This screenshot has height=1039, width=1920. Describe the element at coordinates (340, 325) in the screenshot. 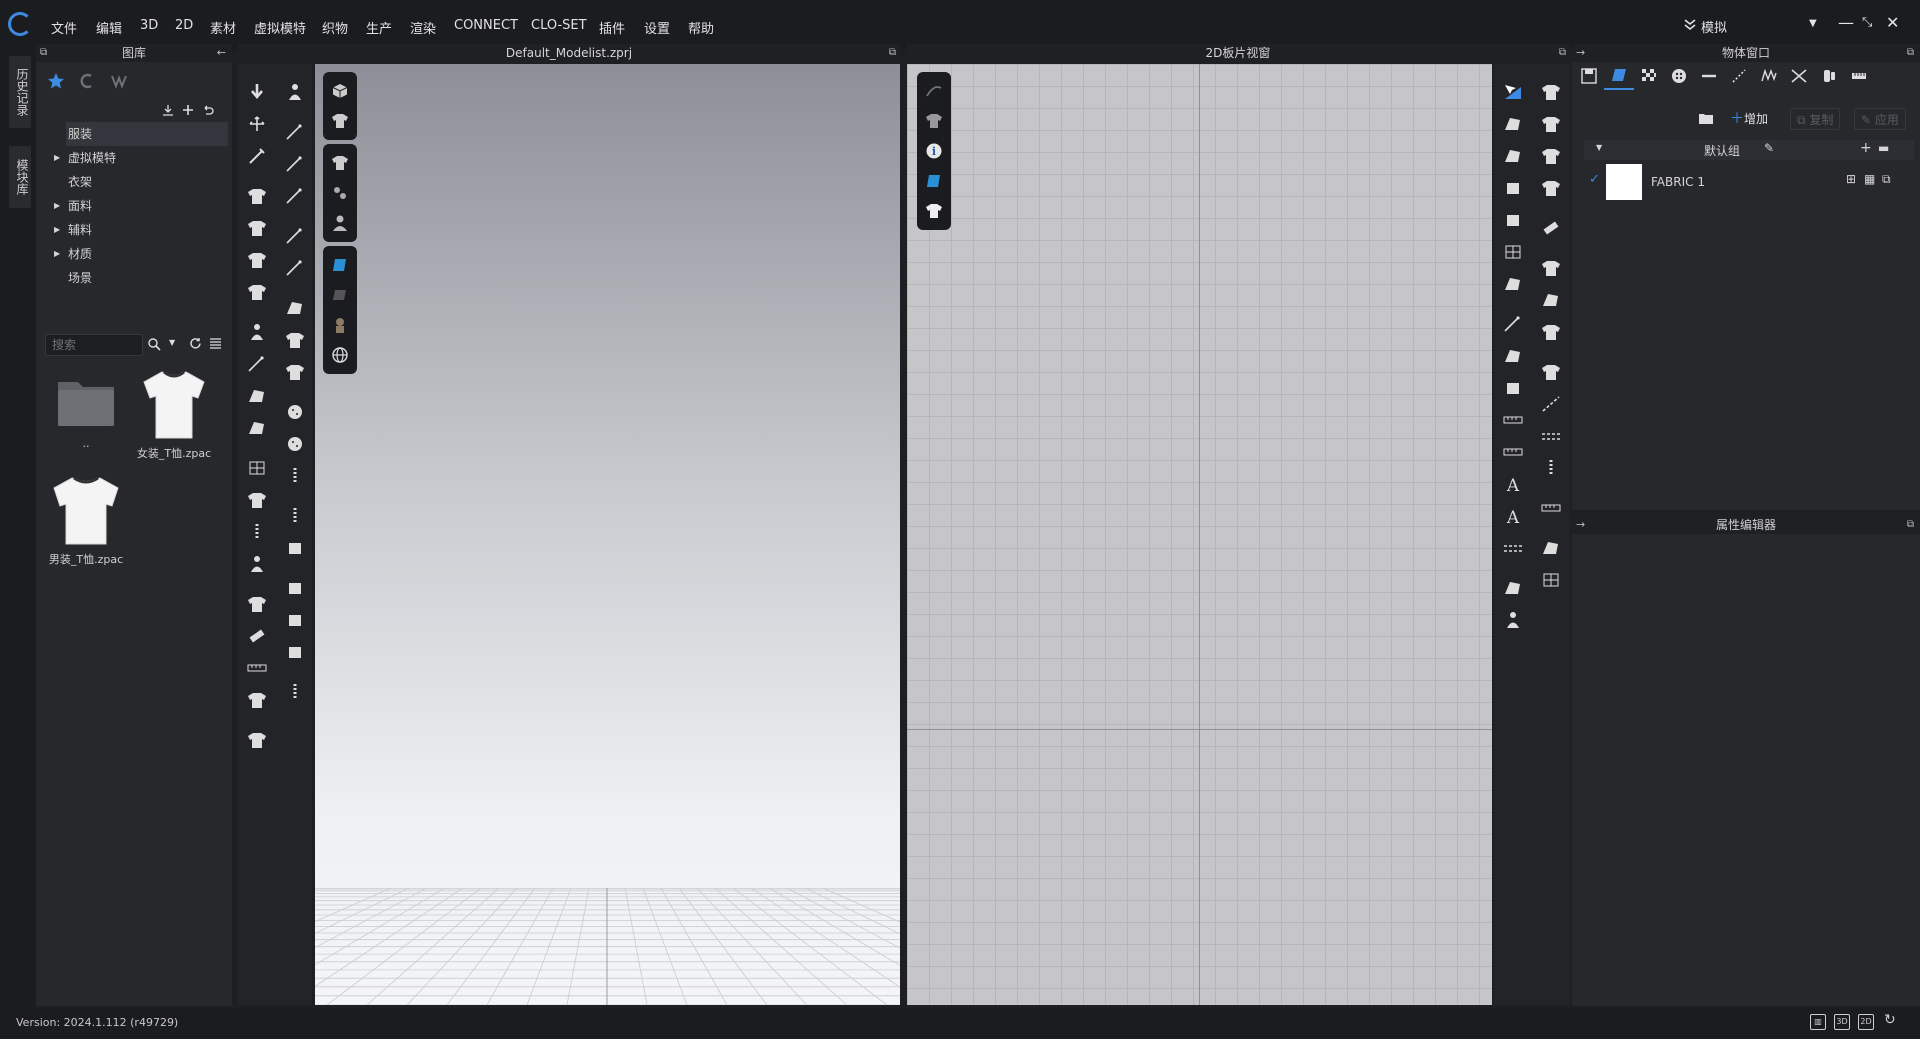

I see `avatar-silhouette-icon` at that location.